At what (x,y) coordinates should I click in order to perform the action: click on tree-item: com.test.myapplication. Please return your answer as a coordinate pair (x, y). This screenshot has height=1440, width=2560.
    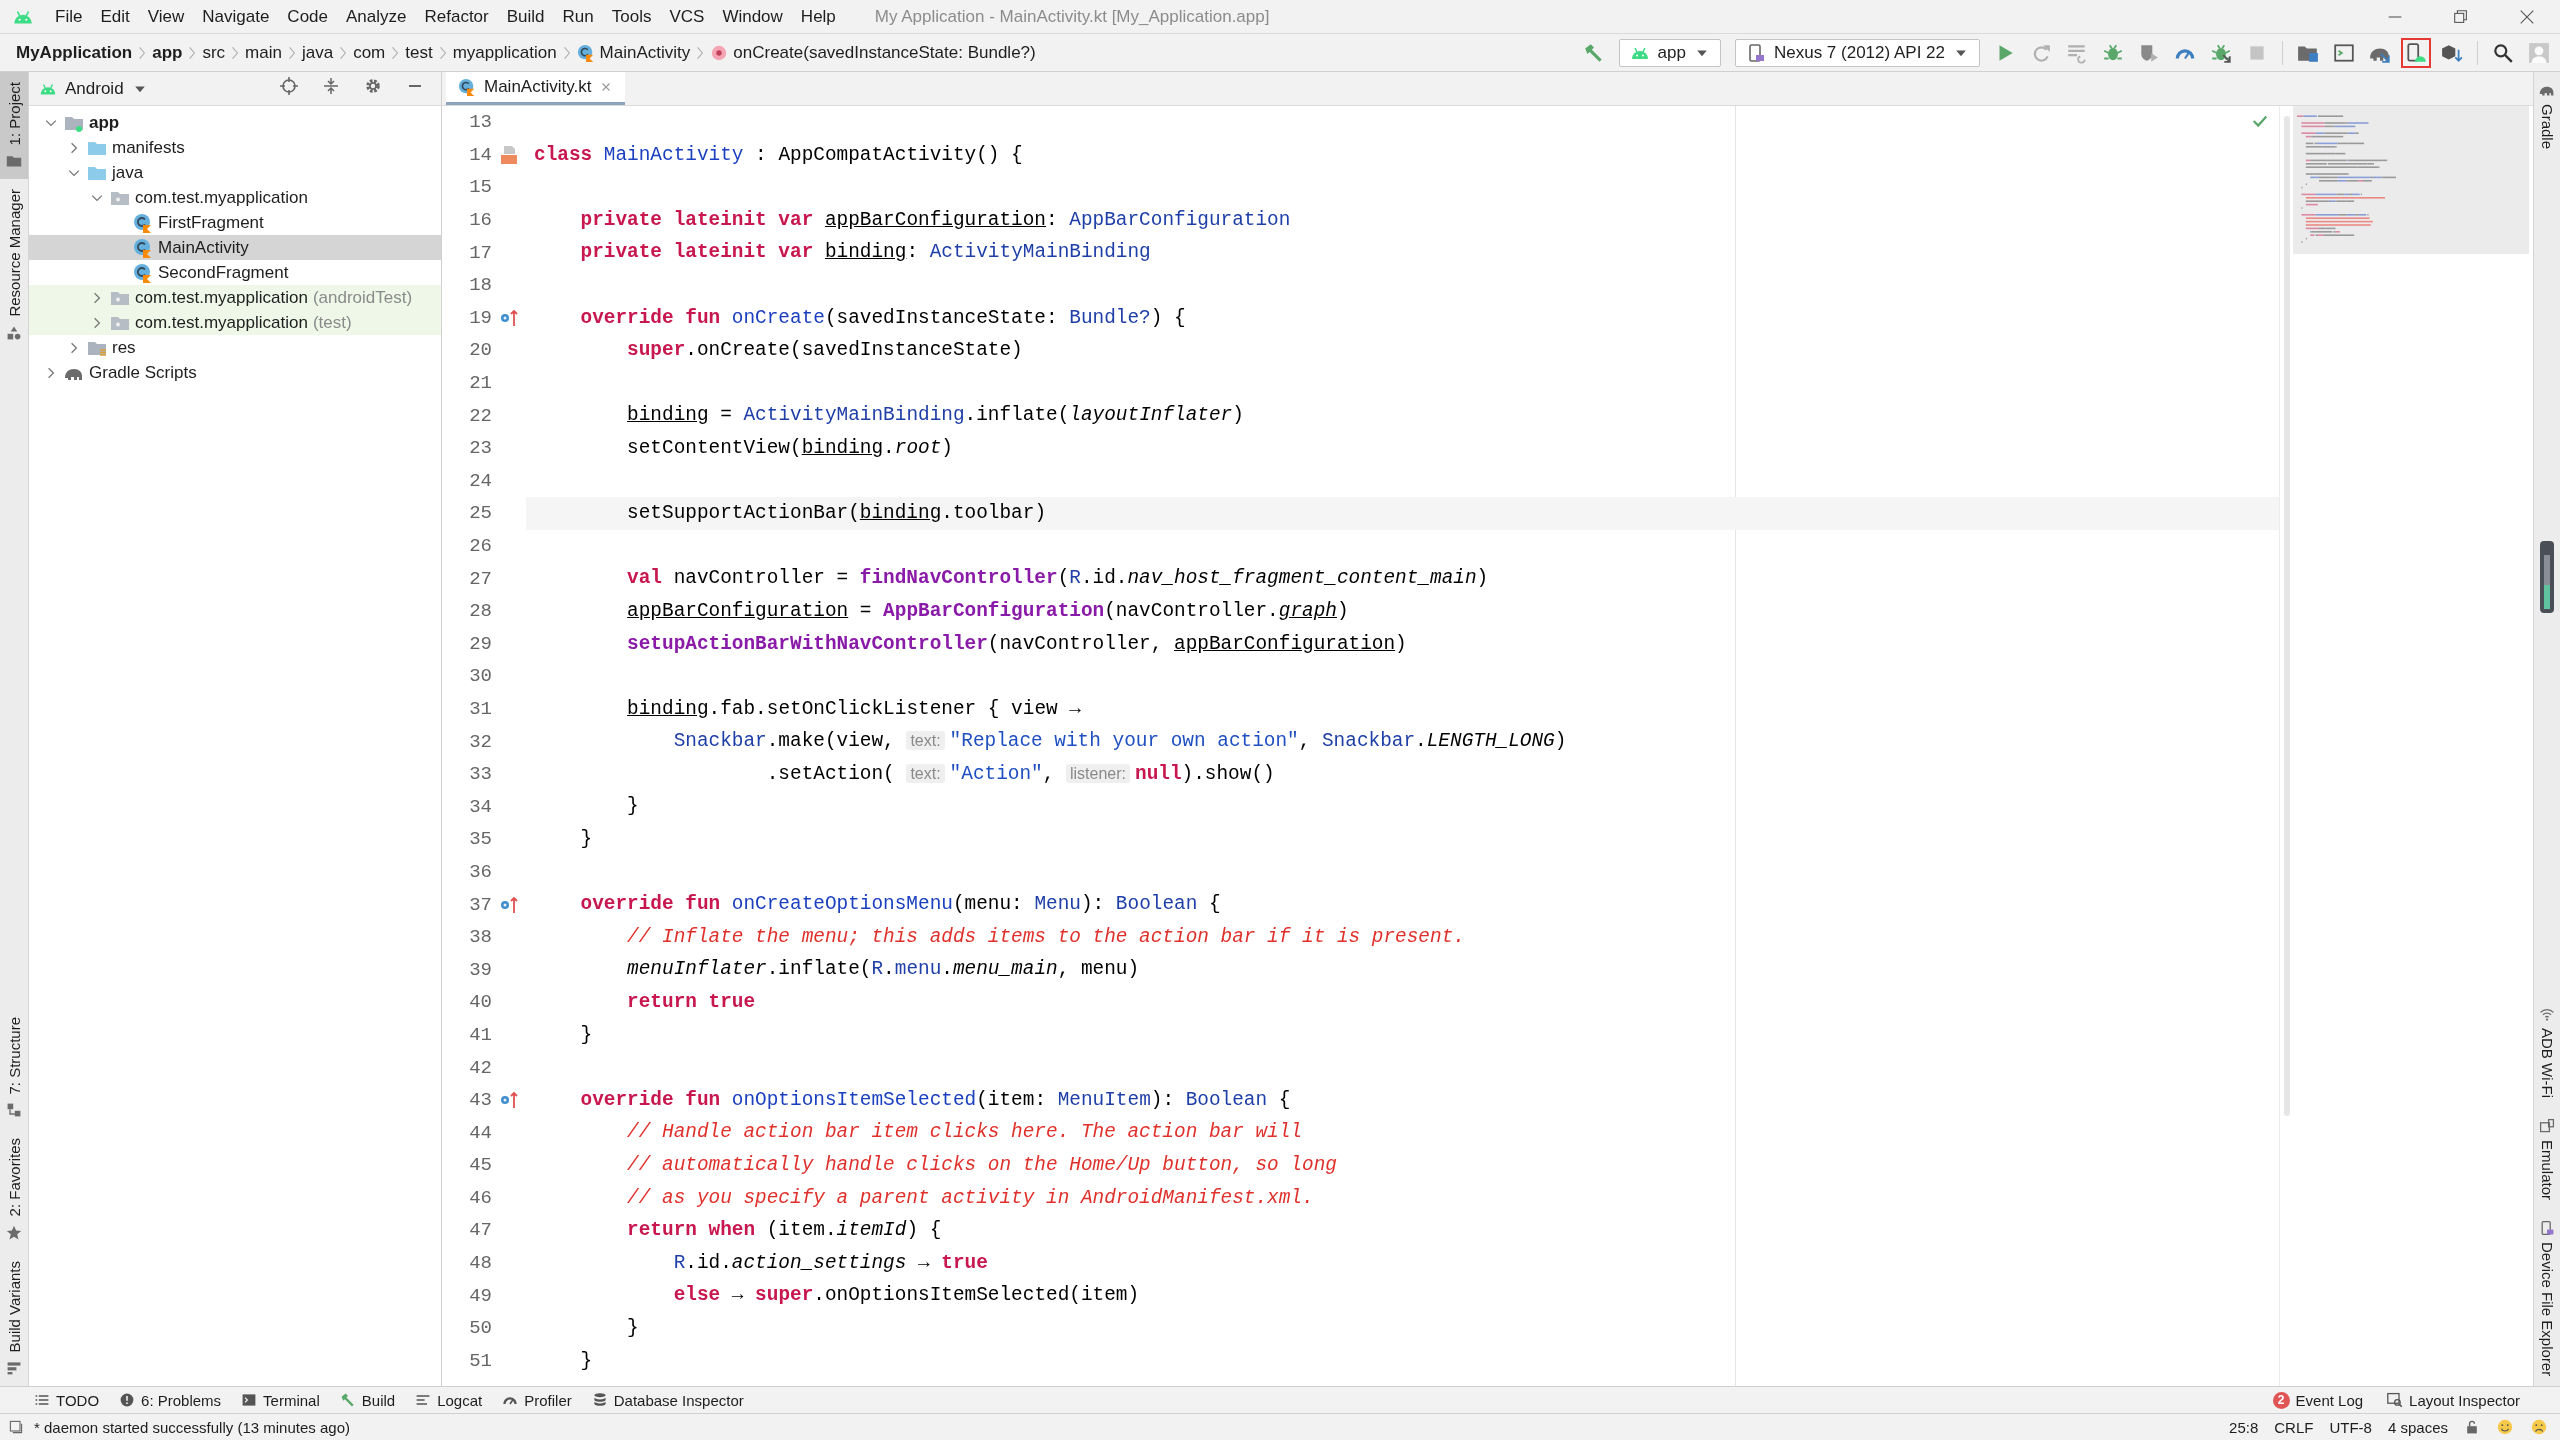
    Looking at the image, I should click on (235, 197).